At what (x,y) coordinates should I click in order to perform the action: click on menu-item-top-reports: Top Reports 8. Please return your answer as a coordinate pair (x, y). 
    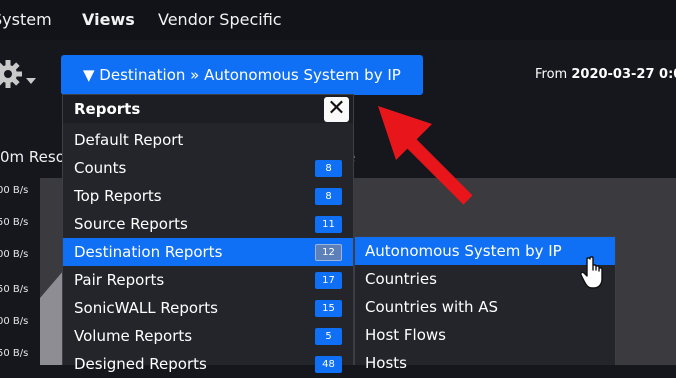
    Looking at the image, I should click on (208, 196).